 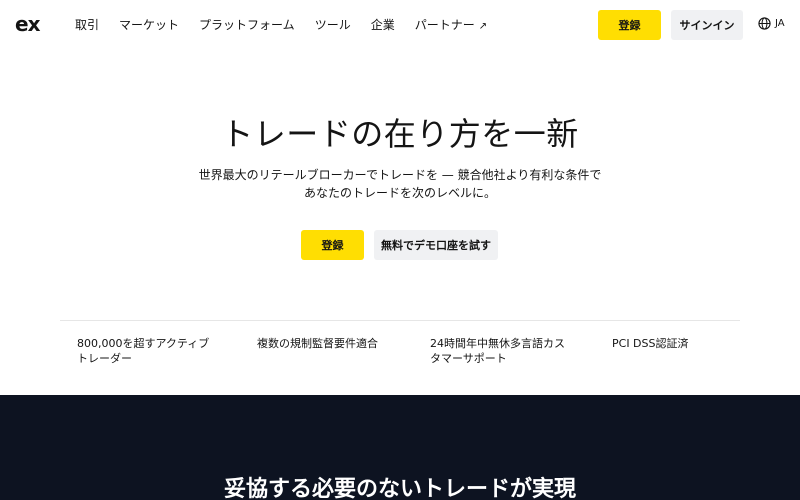 I want to click on exness-logo: ex, so click(x=27, y=24).